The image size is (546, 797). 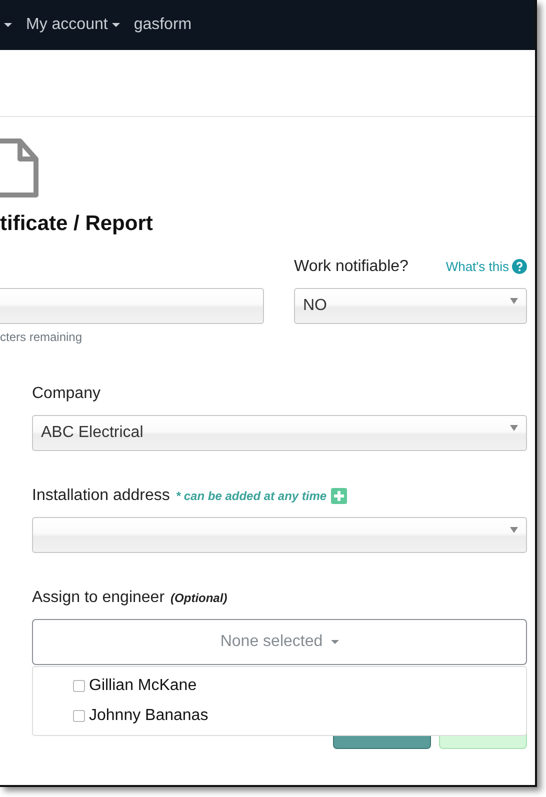 I want to click on help-icon, so click(x=519, y=266).